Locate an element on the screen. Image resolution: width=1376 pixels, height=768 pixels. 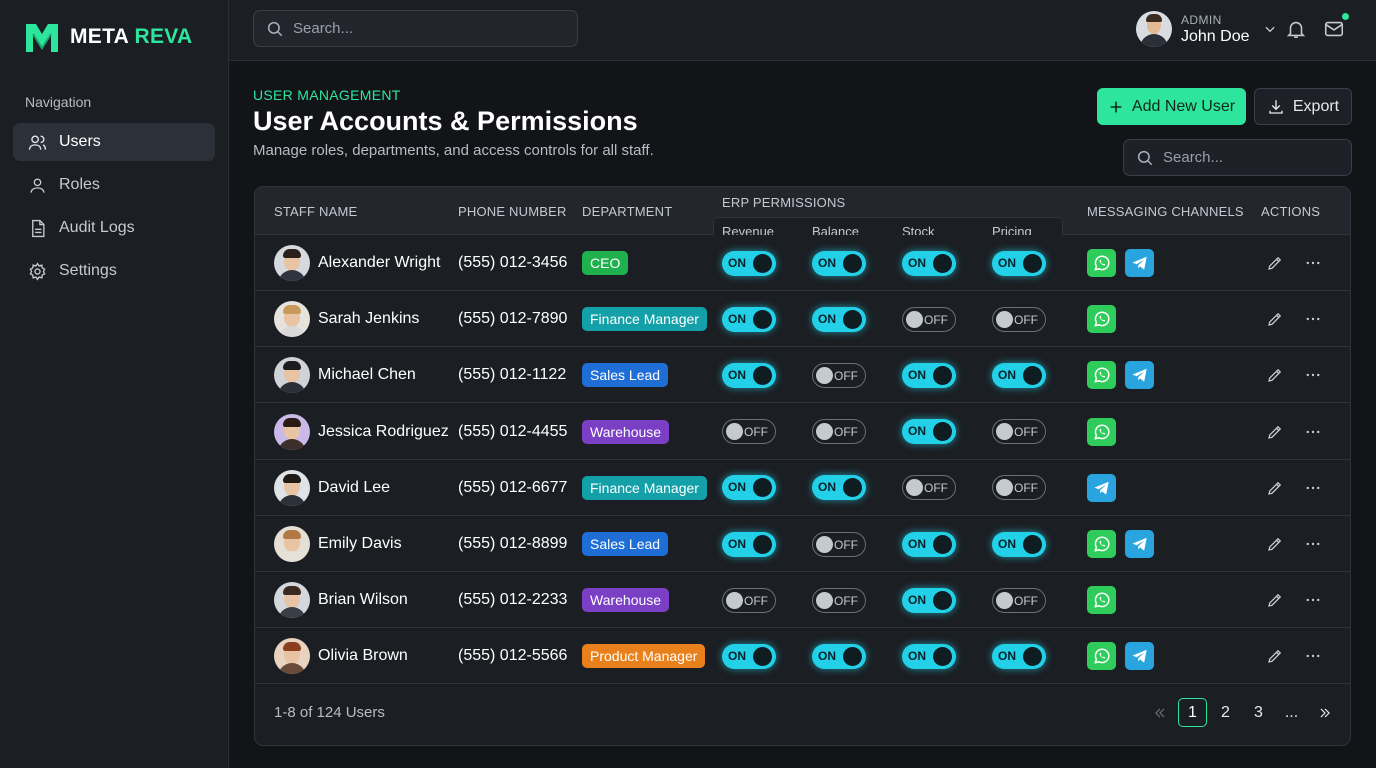
global-search-input is located at coordinates (423, 28).